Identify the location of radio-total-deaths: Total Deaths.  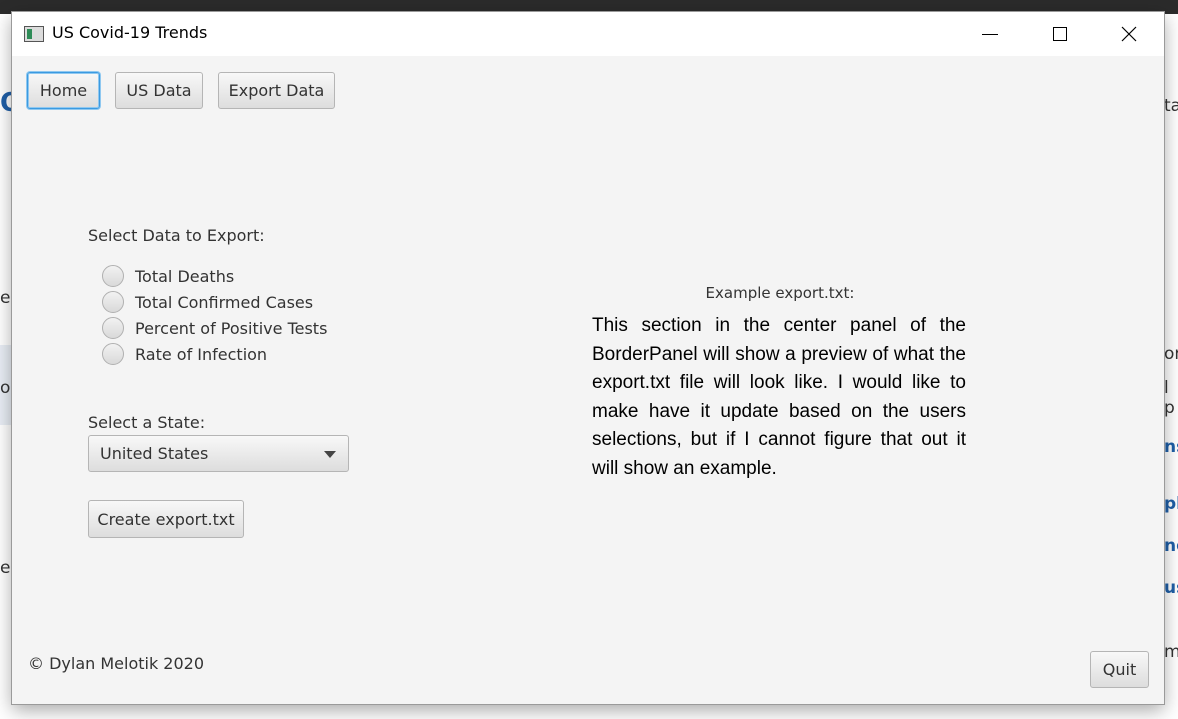
(168, 276).